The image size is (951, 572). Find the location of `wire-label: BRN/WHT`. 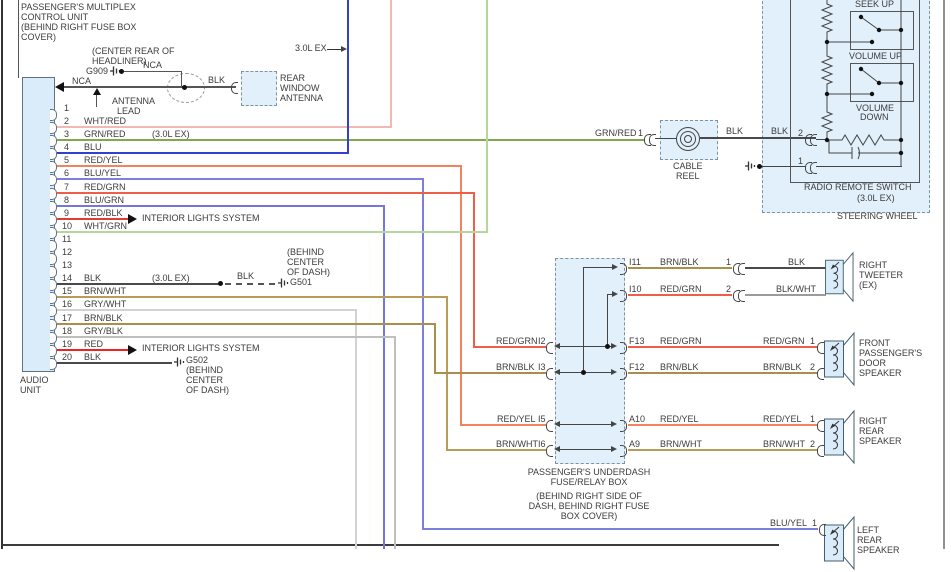

wire-label: BRN/WHT is located at coordinates (681, 444).